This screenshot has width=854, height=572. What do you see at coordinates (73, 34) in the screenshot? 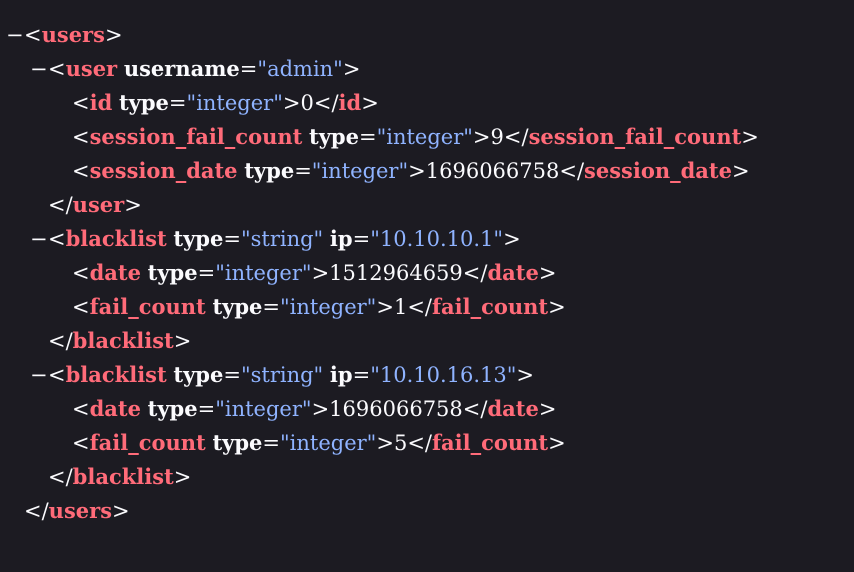
I see `tag-name: users` at bounding box center [73, 34].